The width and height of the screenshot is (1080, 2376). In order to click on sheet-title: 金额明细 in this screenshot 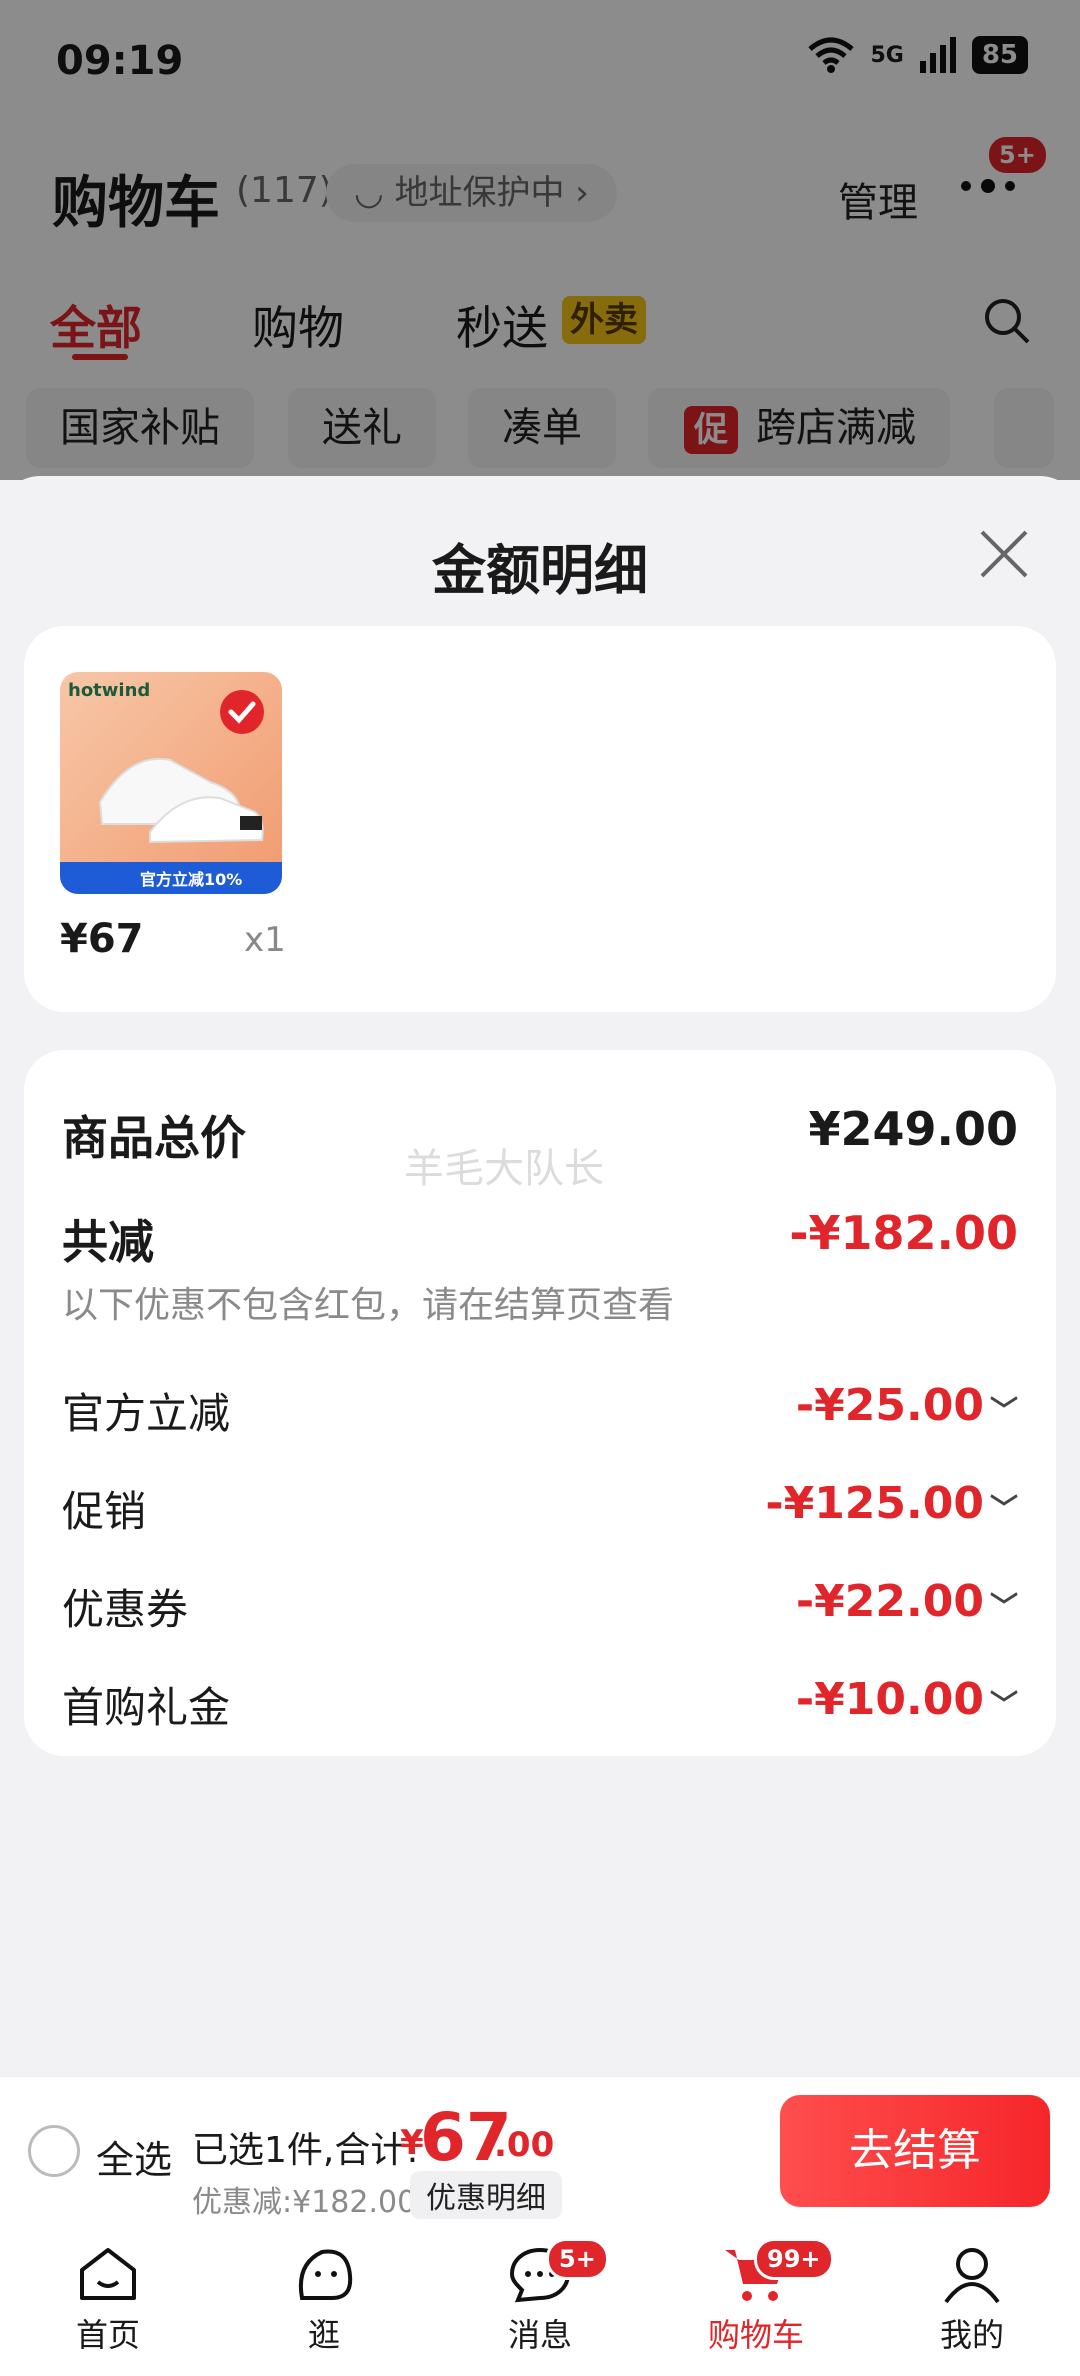, I will do `click(540, 570)`.